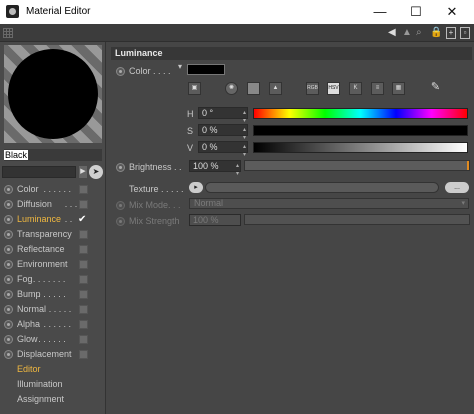  What do you see at coordinates (194, 88) in the screenshot?
I see `image-icon: ▣` at bounding box center [194, 88].